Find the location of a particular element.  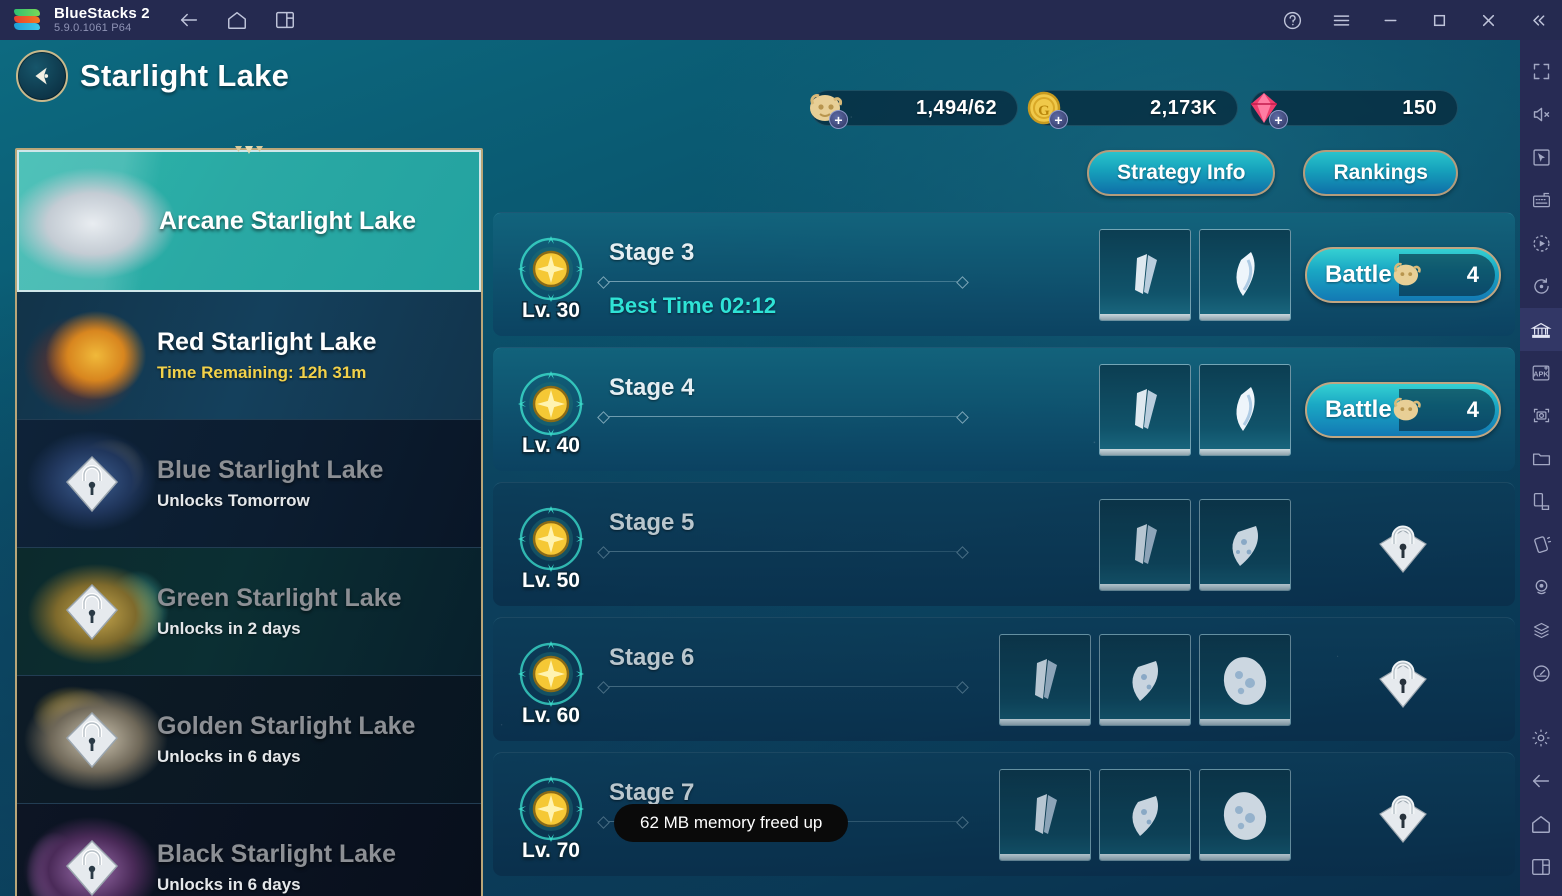

macro-record-icon is located at coordinates (1541, 243).